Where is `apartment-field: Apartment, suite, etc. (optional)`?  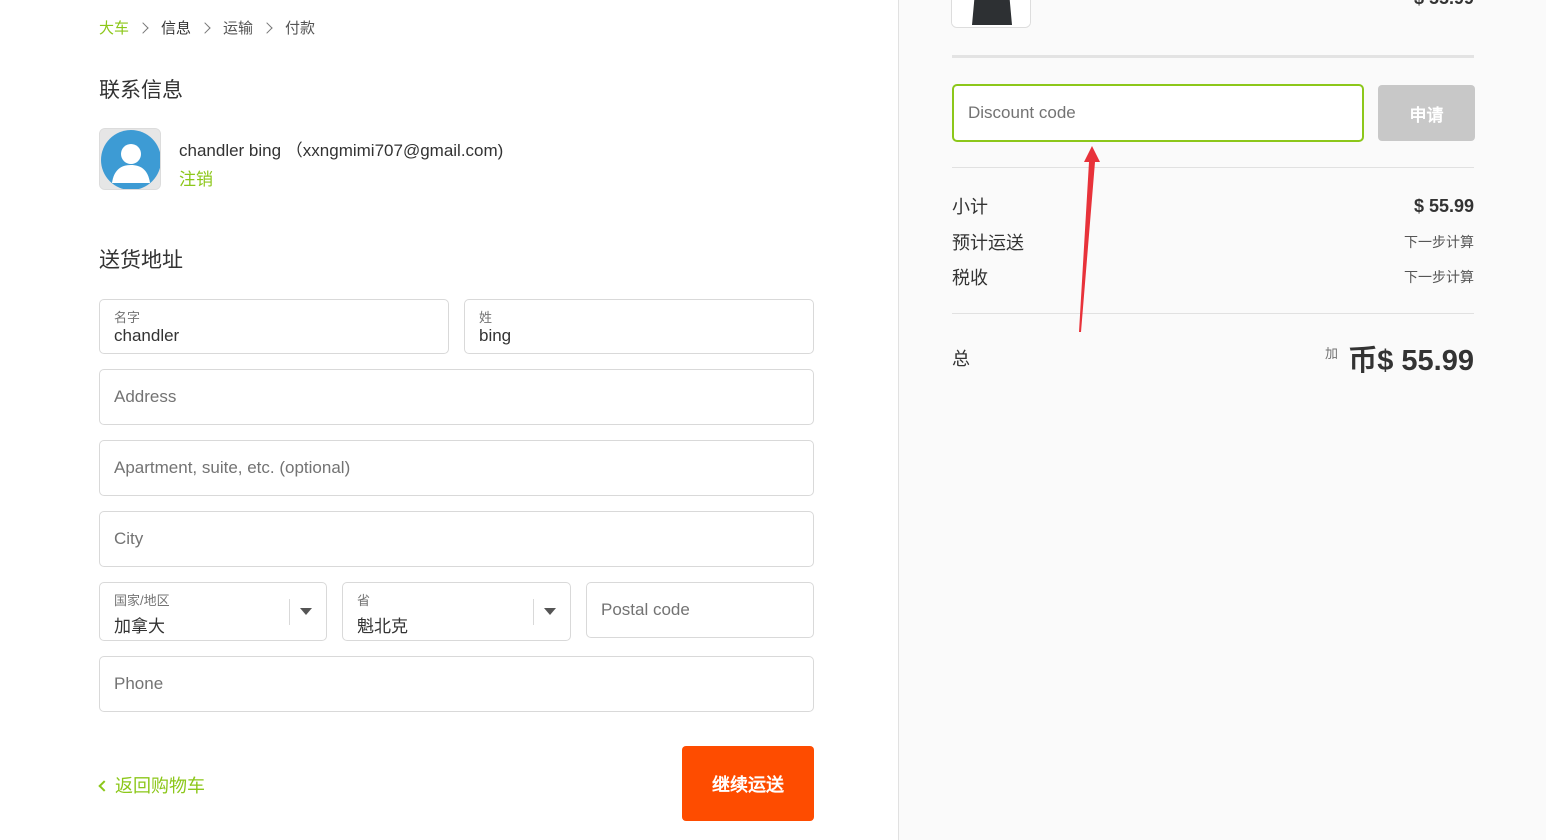 apartment-field: Apartment, suite, etc. (optional) is located at coordinates (456, 468).